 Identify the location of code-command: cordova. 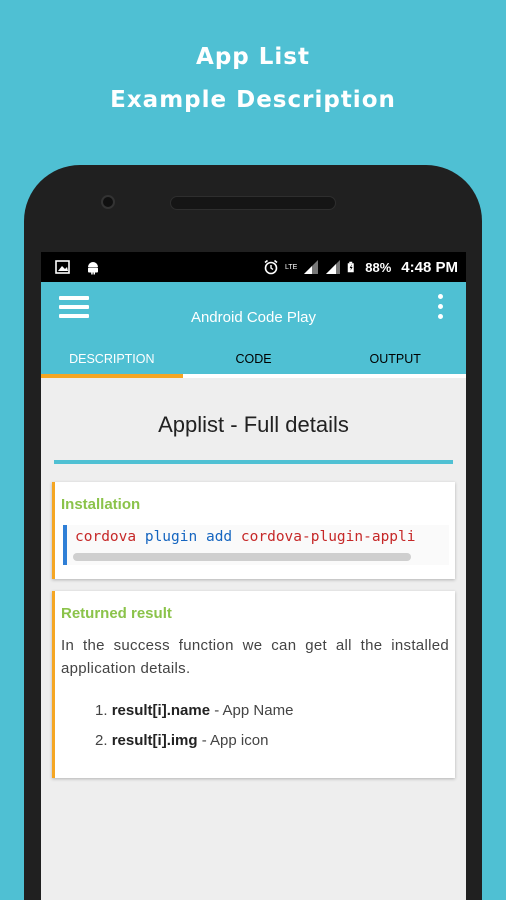
(106, 537).